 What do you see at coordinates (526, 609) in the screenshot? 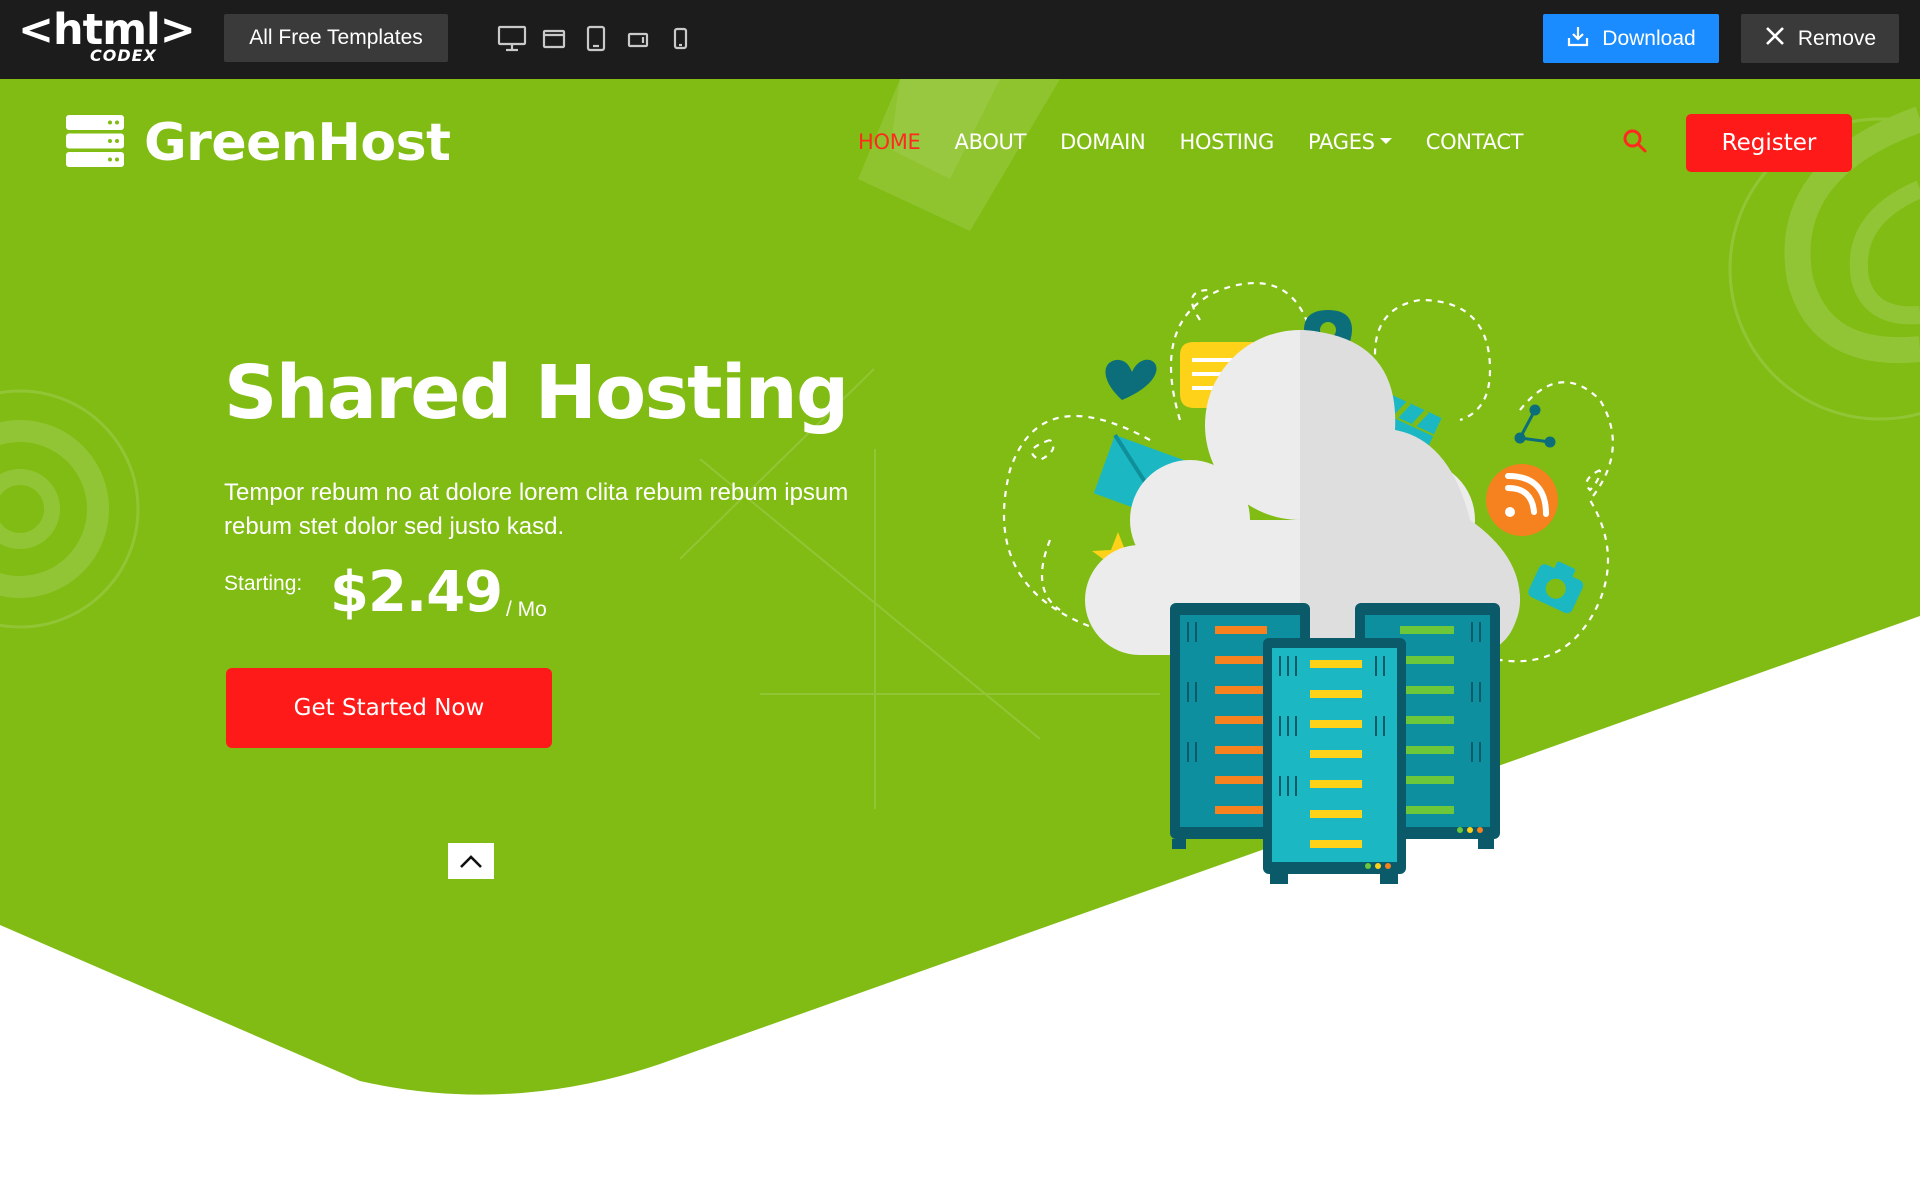
I see `price-period: / Mo` at bounding box center [526, 609].